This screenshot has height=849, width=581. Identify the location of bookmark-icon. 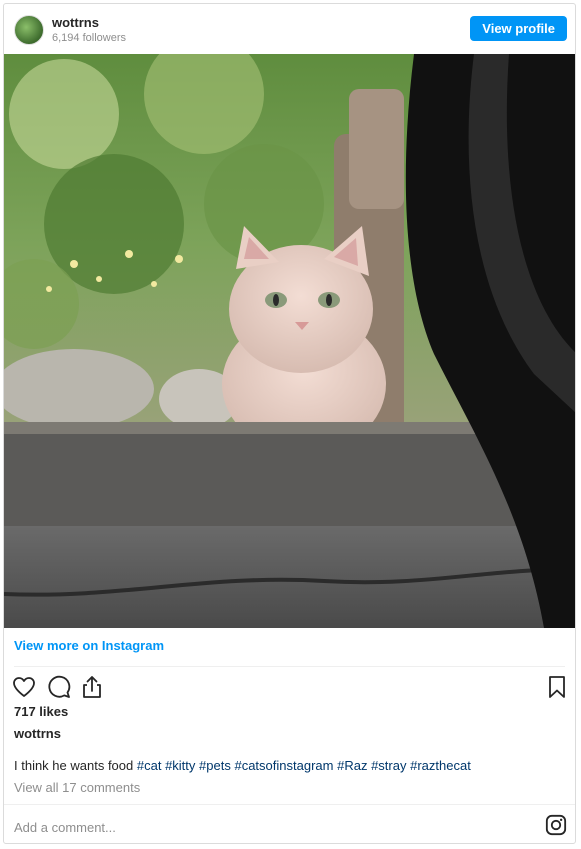
(557, 687).